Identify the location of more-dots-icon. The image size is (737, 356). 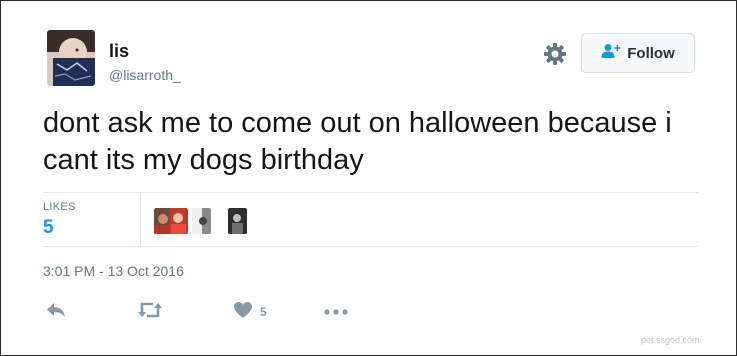
(336, 312).